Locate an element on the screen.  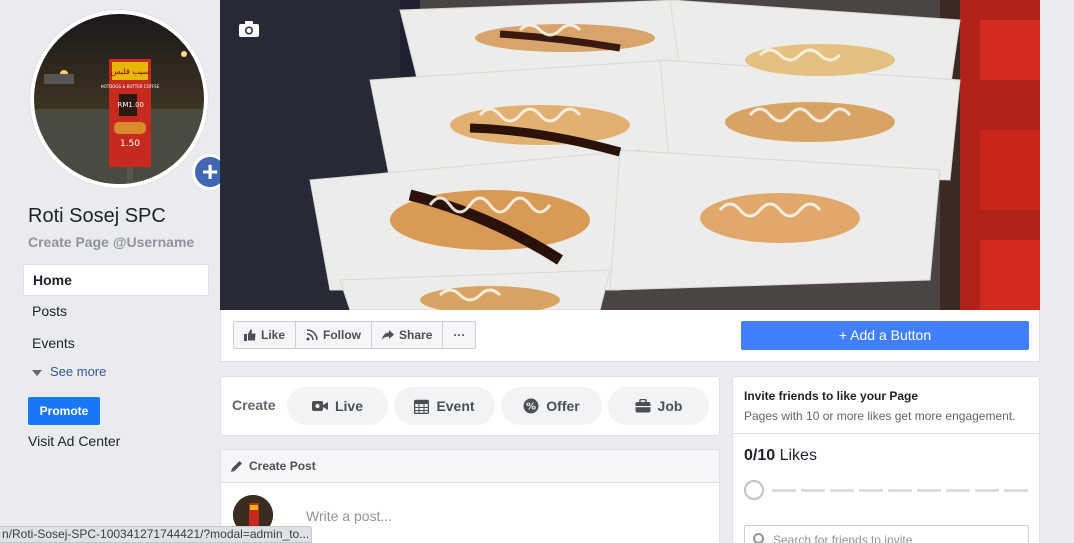
job-label: Job is located at coordinates (670, 406).